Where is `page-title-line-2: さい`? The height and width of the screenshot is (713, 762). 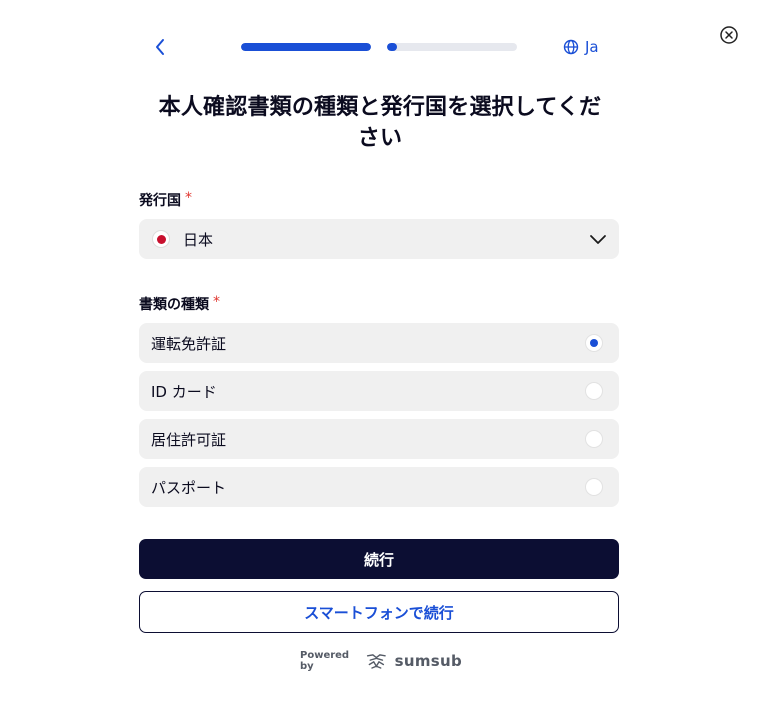
page-title-line-2: さい is located at coordinates (380, 138).